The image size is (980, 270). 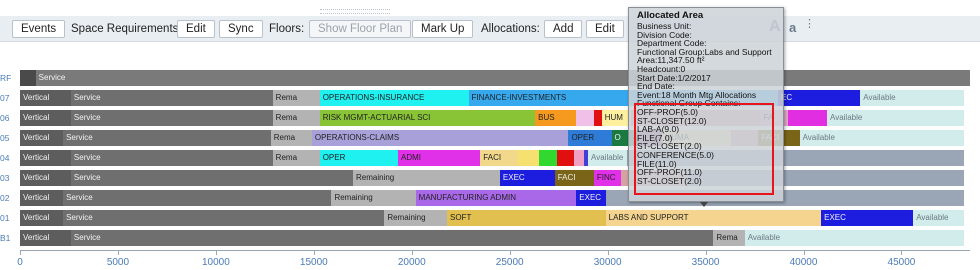 I want to click on tooltip-title: Allocated Area, so click(x=670, y=15).